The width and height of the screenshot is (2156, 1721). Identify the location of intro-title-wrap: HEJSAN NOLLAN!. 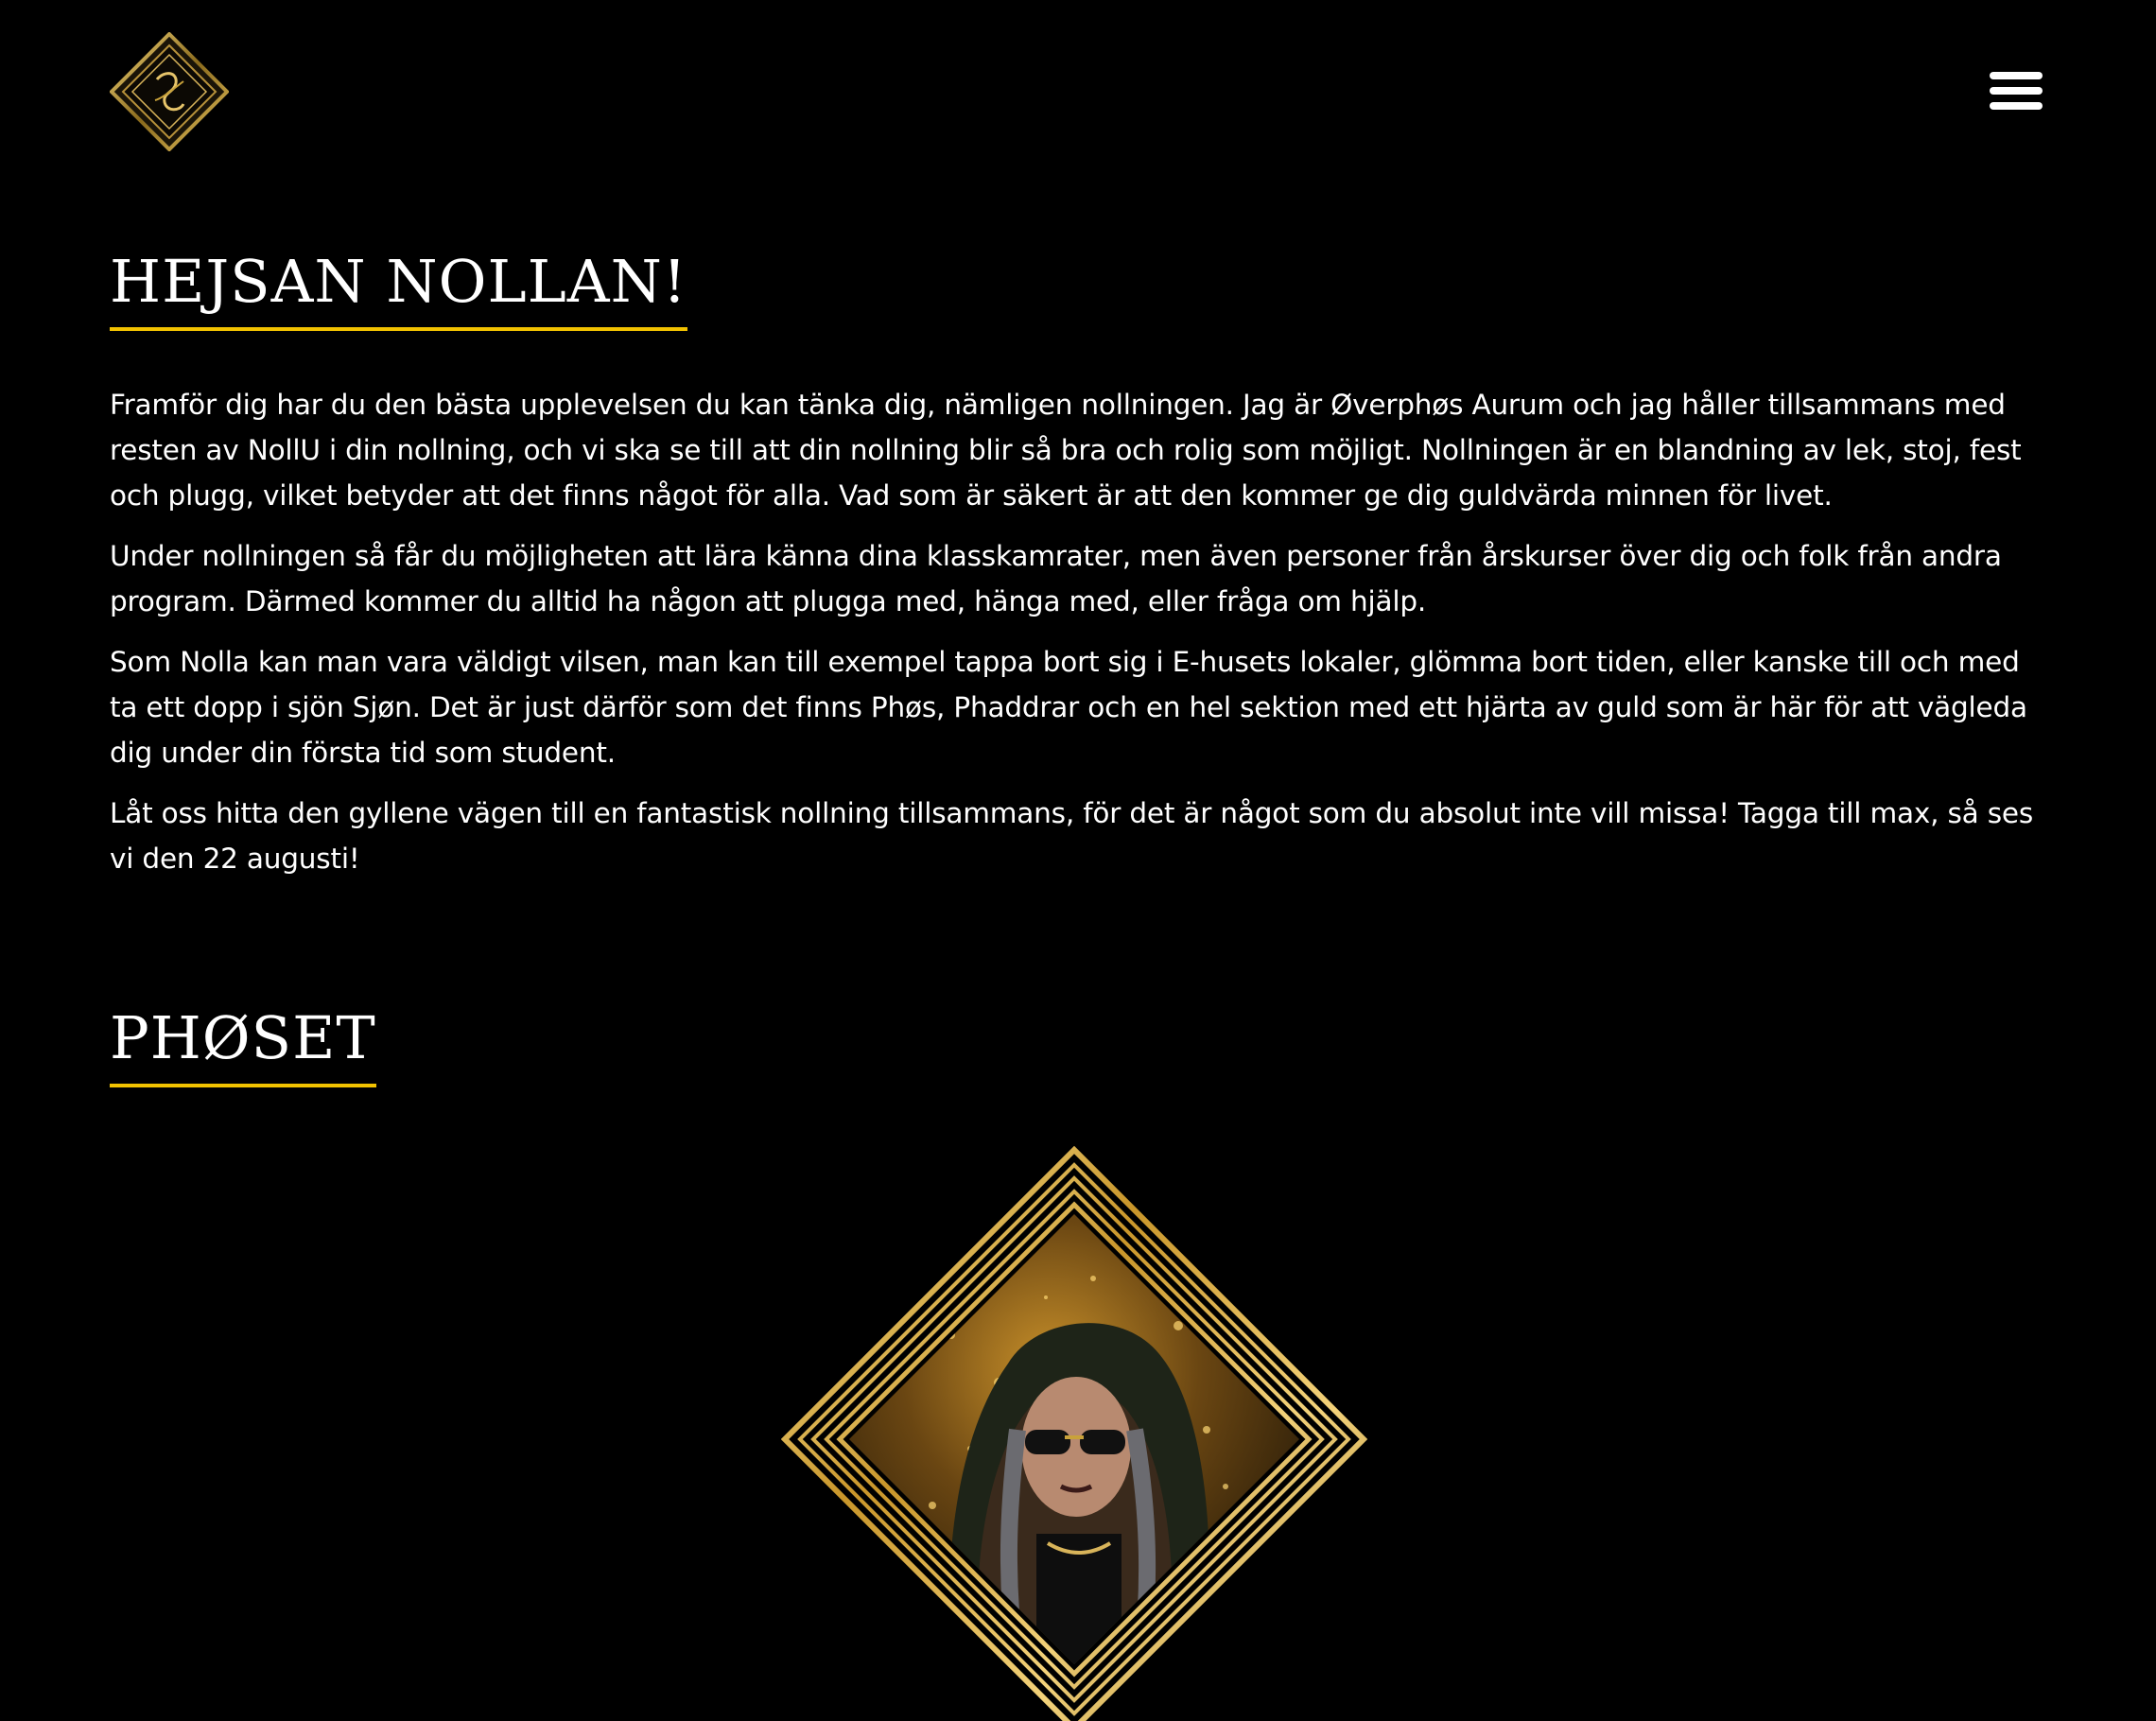
(399, 288).